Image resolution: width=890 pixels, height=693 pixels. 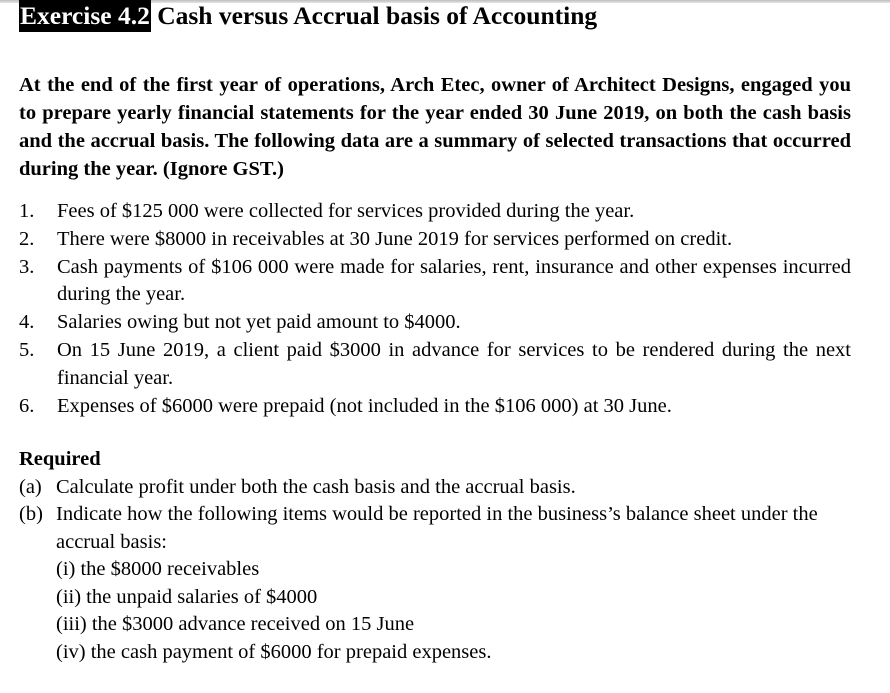 What do you see at coordinates (377, 15) in the screenshot?
I see `exercise-heading: Cash versus Accrual basis of Accounting` at bounding box center [377, 15].